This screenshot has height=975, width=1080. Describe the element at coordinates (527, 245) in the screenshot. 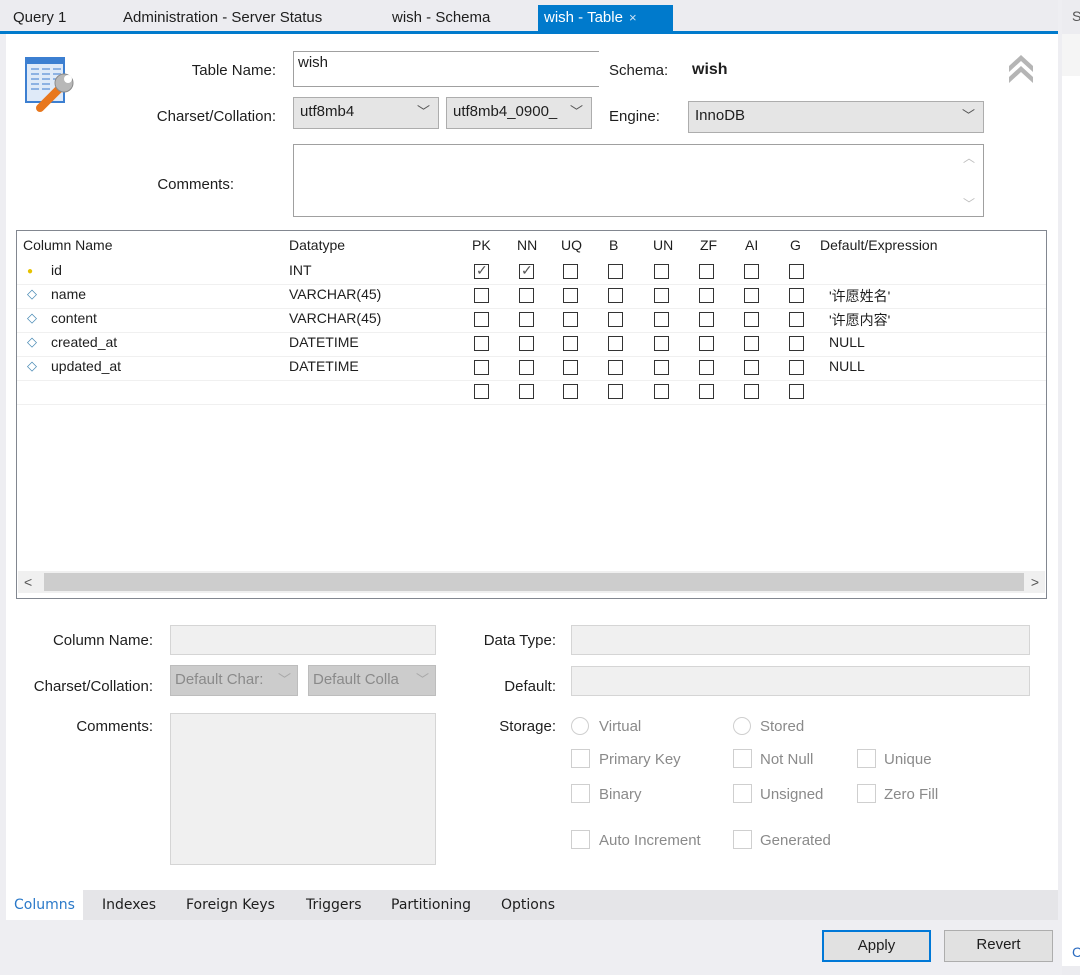

I see `header-nn: NN` at that location.